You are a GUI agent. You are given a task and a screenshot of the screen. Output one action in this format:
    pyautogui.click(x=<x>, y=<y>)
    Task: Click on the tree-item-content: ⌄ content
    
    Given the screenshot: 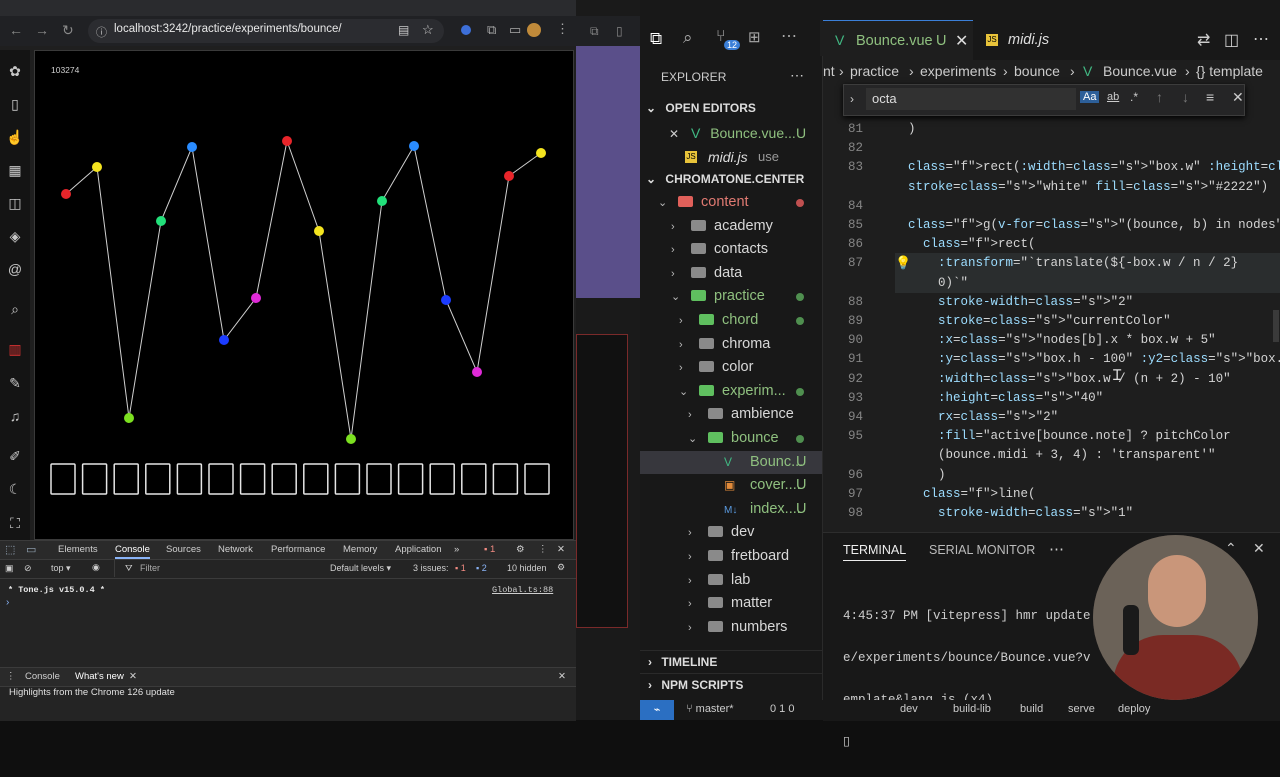 What is the action you would take?
    pyautogui.click(x=731, y=203)
    